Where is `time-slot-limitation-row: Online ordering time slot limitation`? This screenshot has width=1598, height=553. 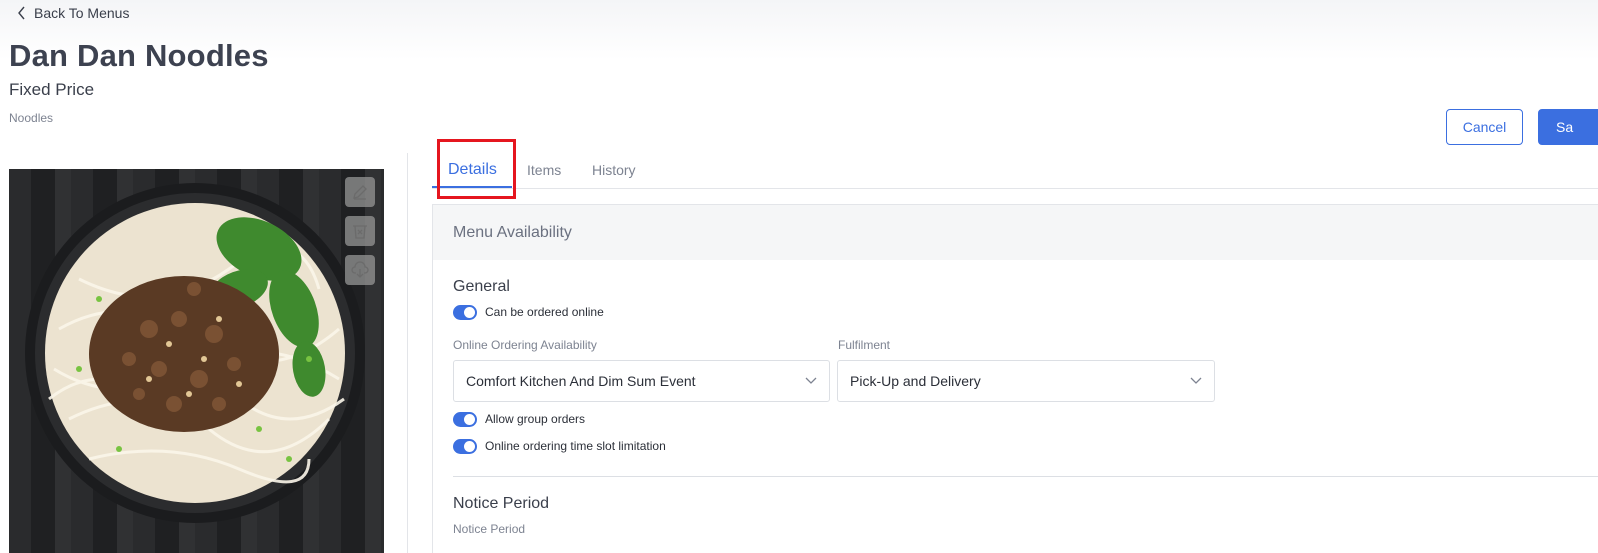
time-slot-limitation-row: Online ordering time slot limitation is located at coordinates (559, 446).